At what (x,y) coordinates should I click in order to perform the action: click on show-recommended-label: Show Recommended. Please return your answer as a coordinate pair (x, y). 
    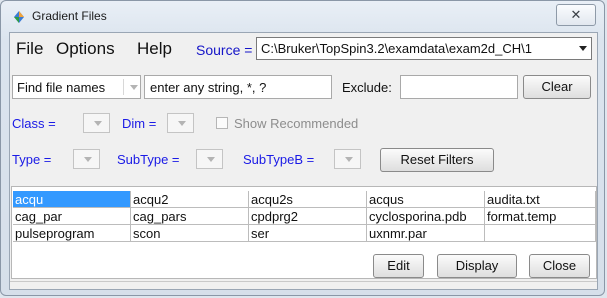
    Looking at the image, I should click on (296, 123).